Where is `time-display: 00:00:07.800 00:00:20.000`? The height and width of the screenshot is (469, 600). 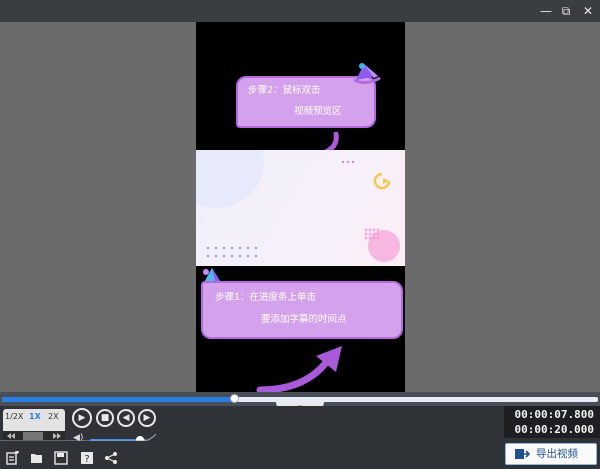
time-display: 00:00:07.800 00:00:20.000 is located at coordinates (552, 422).